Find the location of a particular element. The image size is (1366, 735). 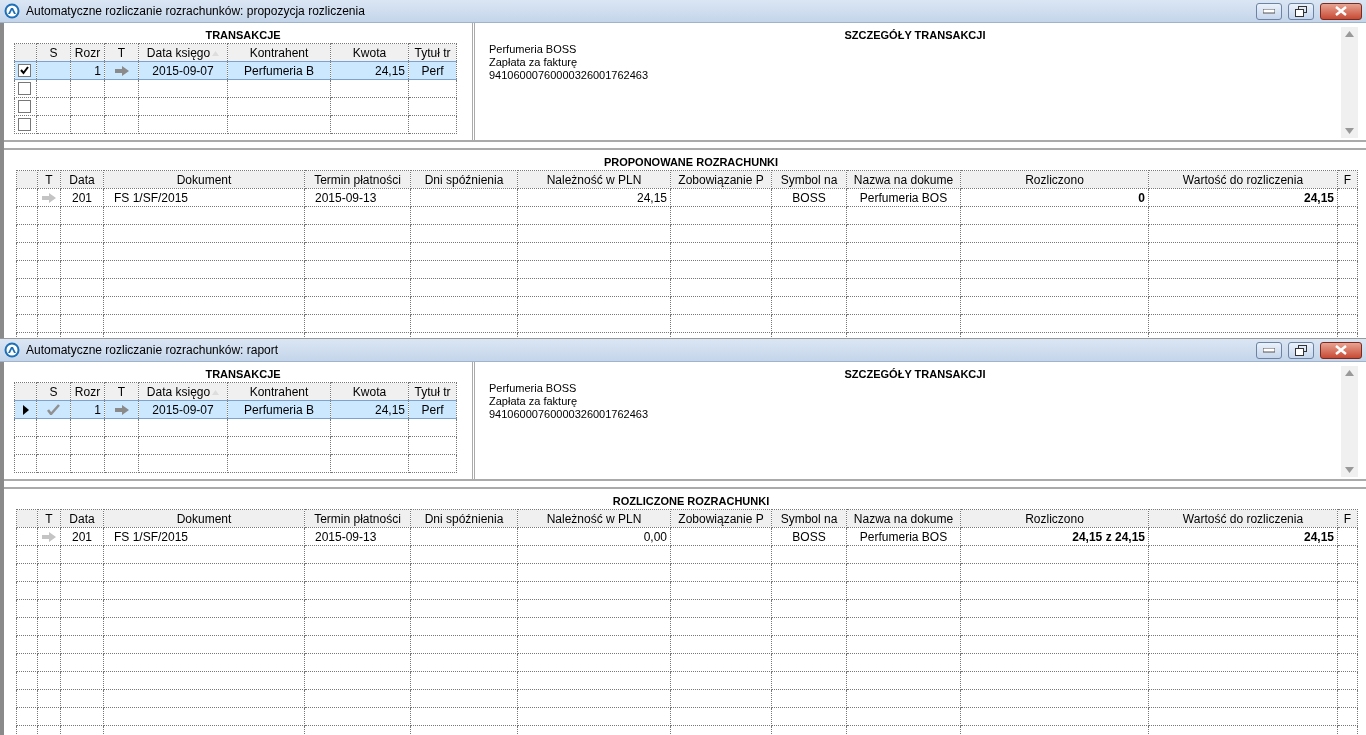

table-cell: 24,15 z 24,15 is located at coordinates (1054, 536).